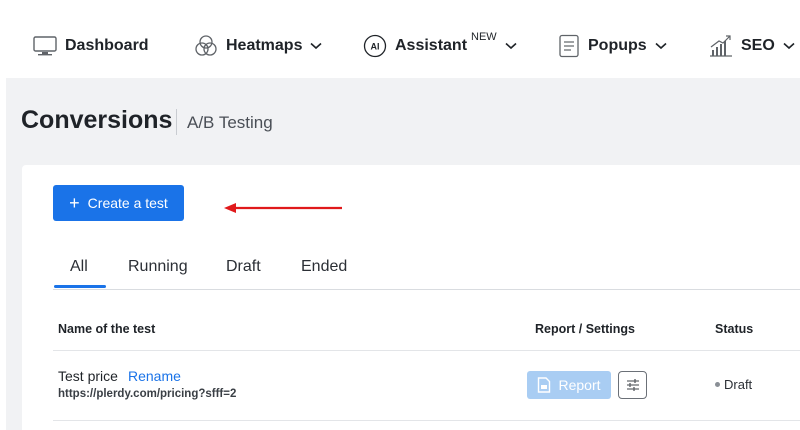 The image size is (800, 430). What do you see at coordinates (431, 45) in the screenshot?
I see `nav-label: Assistant` at bounding box center [431, 45].